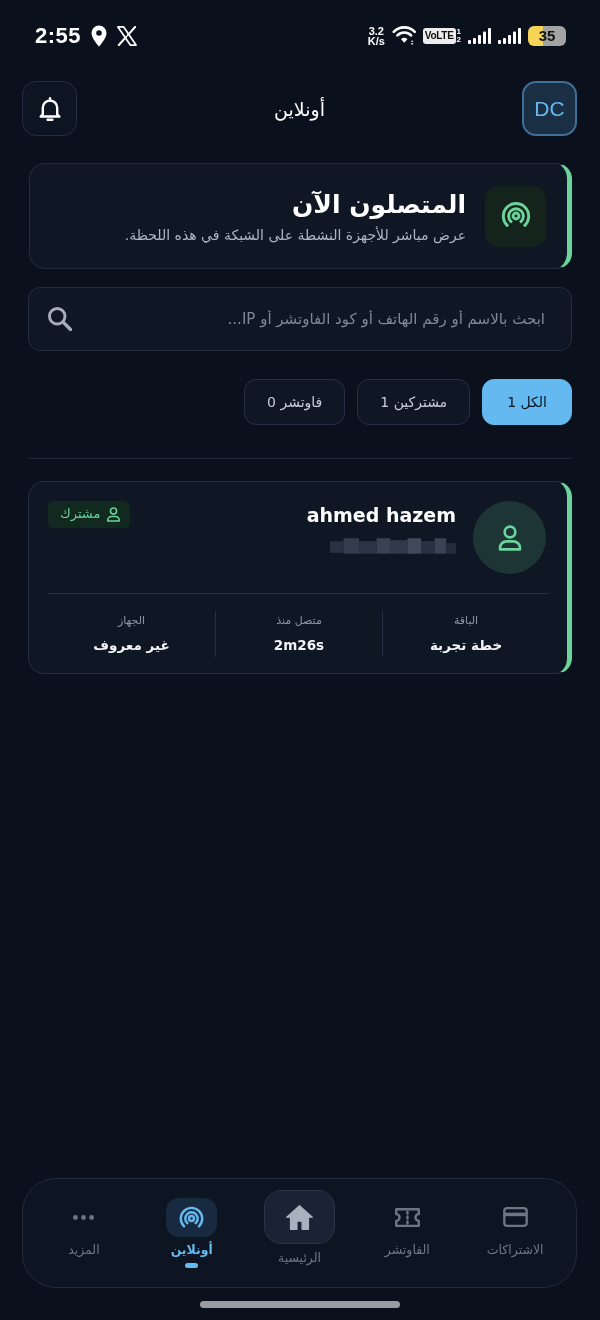 The image size is (600, 1320). Describe the element at coordinates (84, 1233) in the screenshot. I see `nav-tab: المزيد` at that location.